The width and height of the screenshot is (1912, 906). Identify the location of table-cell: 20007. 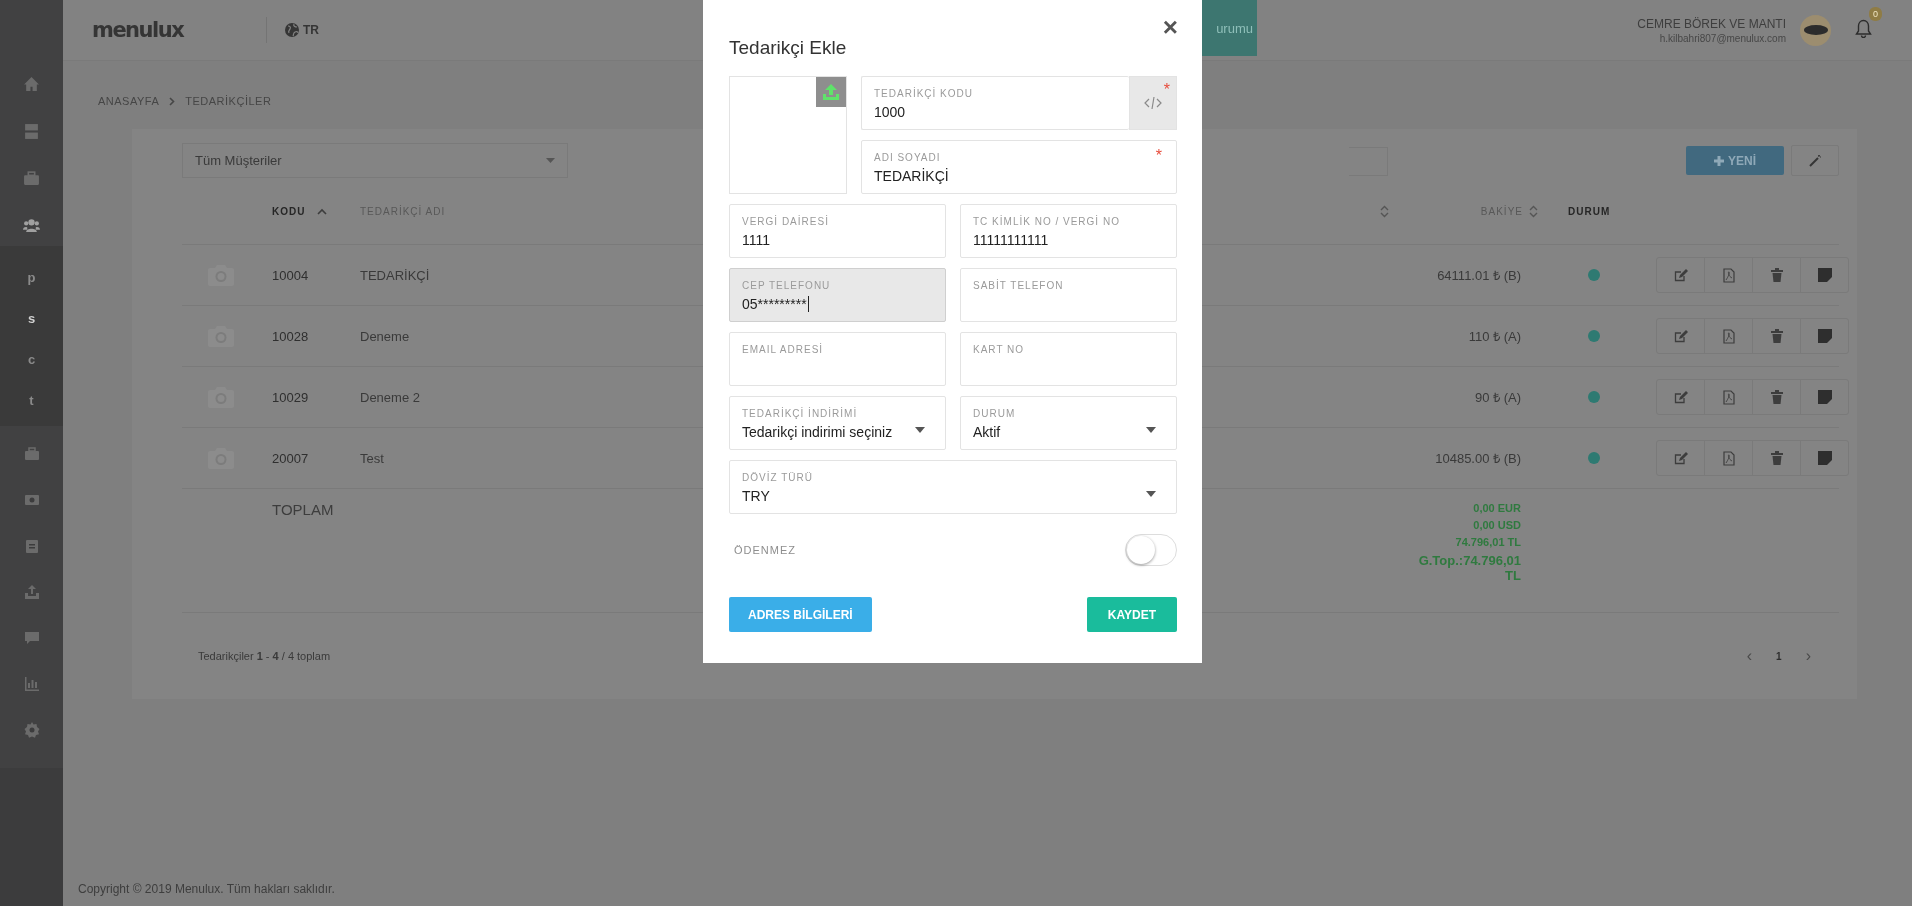
(290, 458).